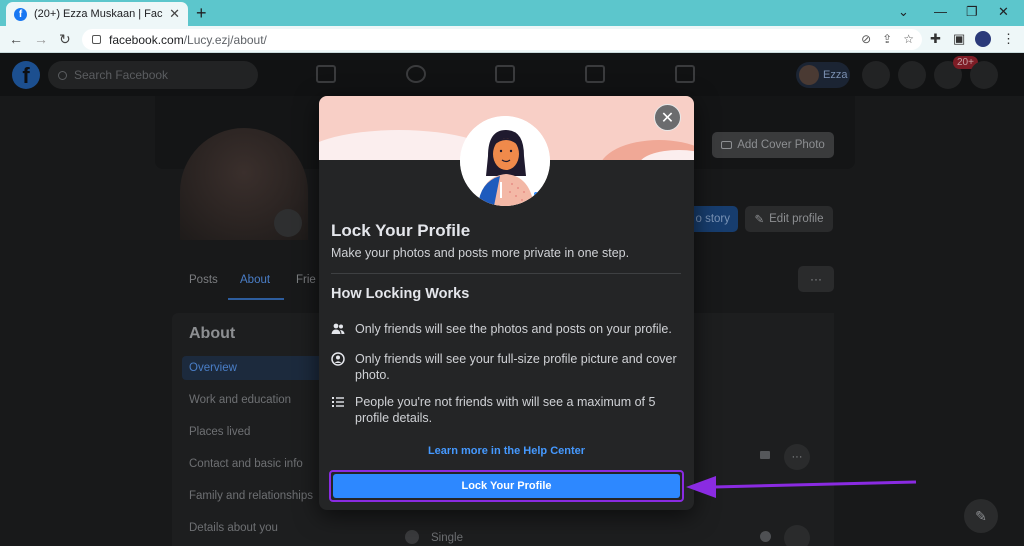 The image size is (1024, 546). I want to click on about-item-family: Family and relationships, so click(251, 496).